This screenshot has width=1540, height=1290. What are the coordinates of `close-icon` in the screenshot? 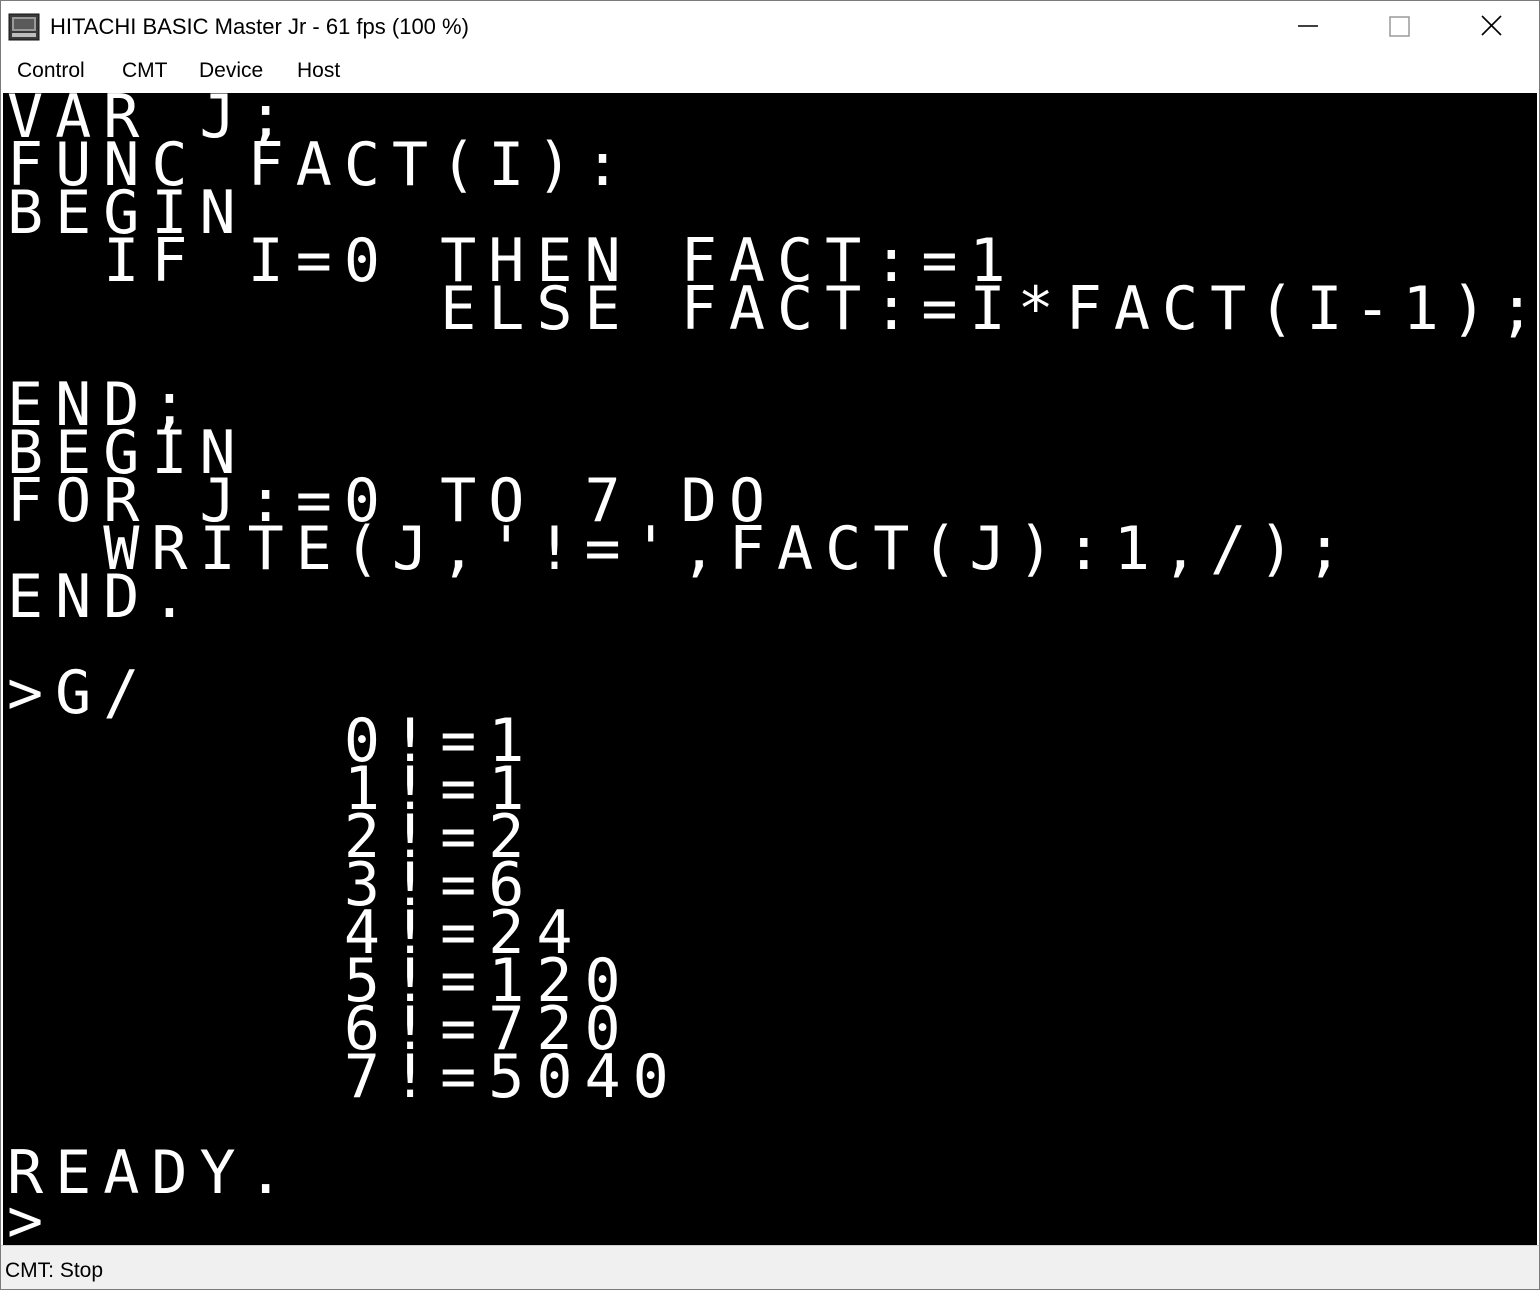 It's located at (1491, 25).